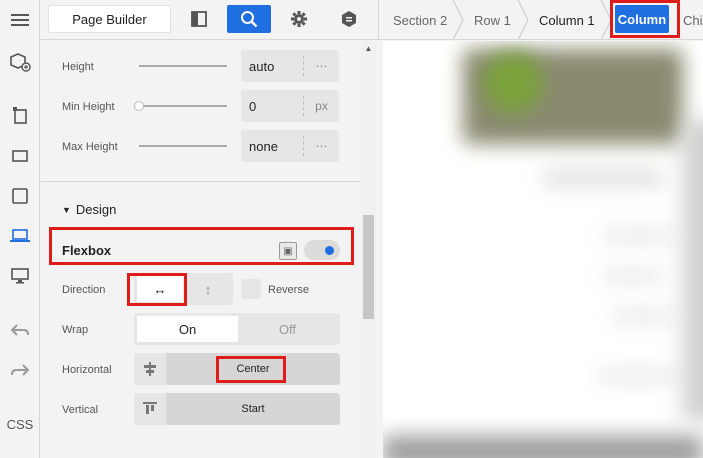 The height and width of the screenshot is (458, 703). What do you see at coordinates (299, 19) in the screenshot?
I see `gear-icon` at bounding box center [299, 19].